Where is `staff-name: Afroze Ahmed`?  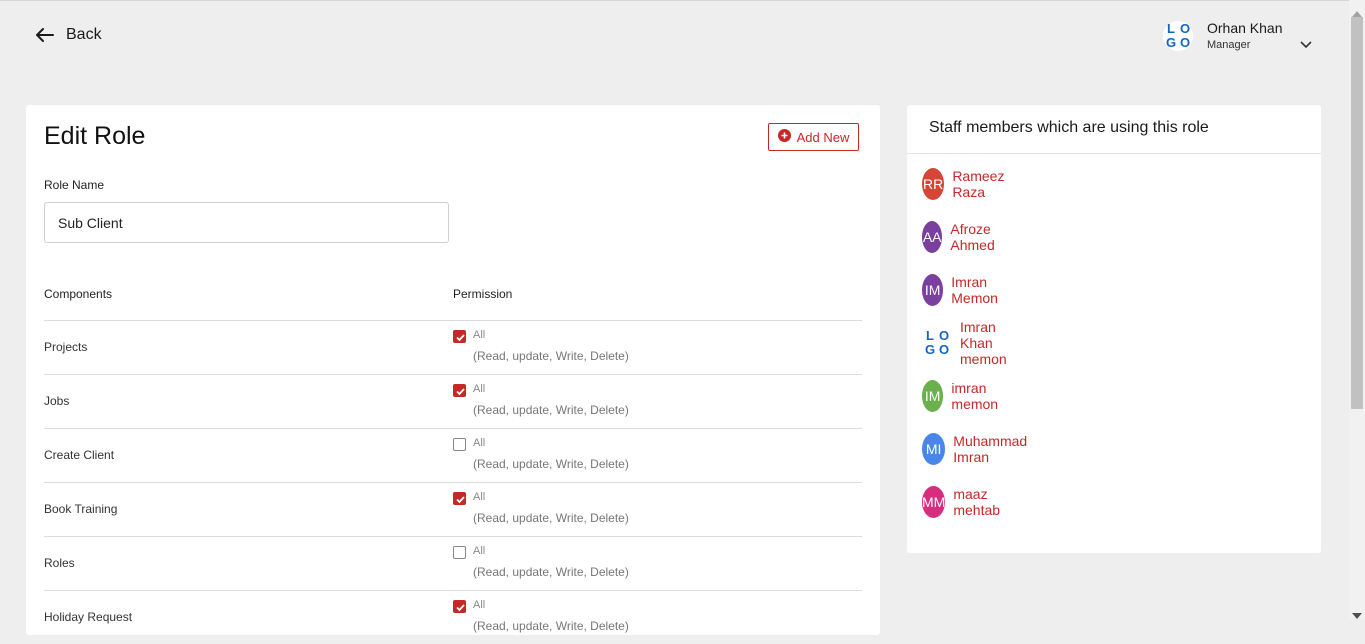
staff-name: Afroze Ahmed is located at coordinates (972, 237).